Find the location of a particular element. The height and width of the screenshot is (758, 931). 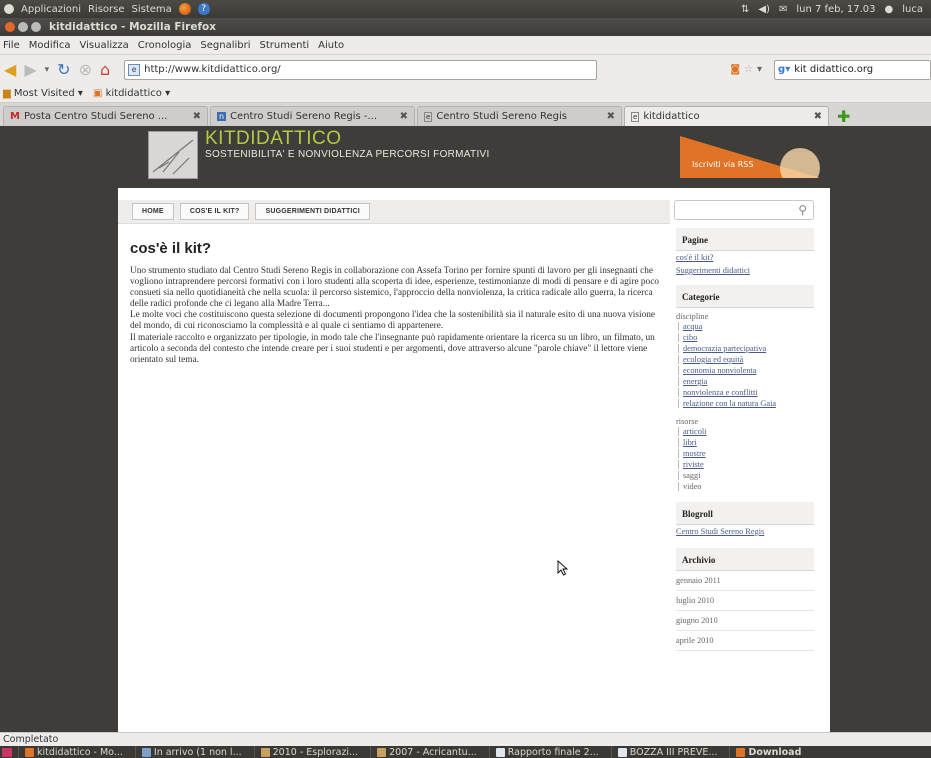

bookmark-most-visited: ▆ Most Visited ▾ is located at coordinates (43, 93).